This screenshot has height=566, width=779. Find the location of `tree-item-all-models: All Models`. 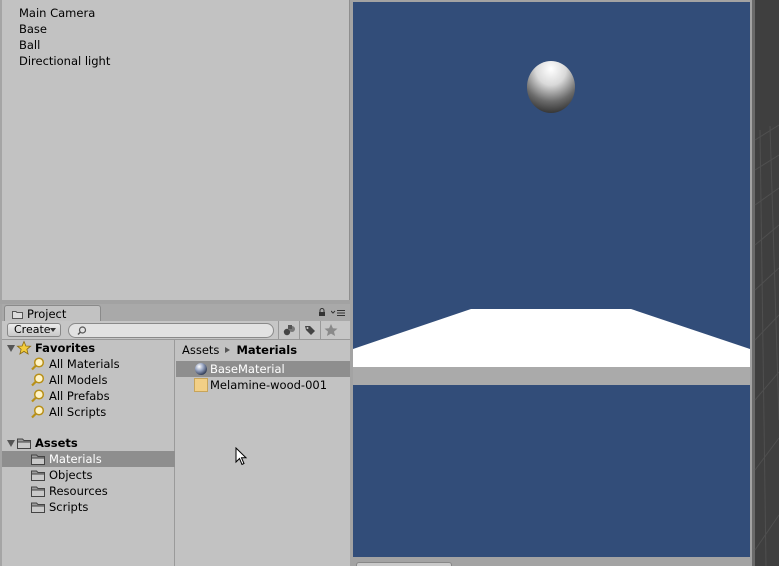

tree-item-all-models: All Models is located at coordinates (88, 380).